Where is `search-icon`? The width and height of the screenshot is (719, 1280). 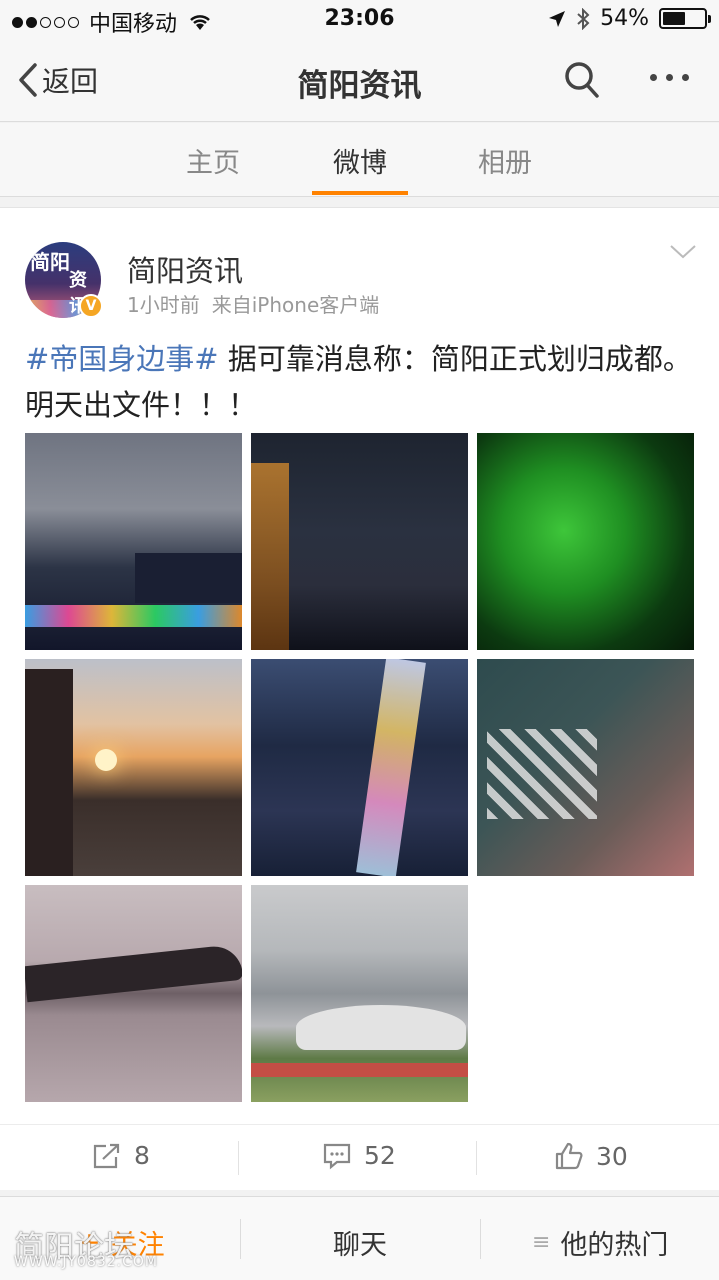
search-icon is located at coordinates (582, 80).